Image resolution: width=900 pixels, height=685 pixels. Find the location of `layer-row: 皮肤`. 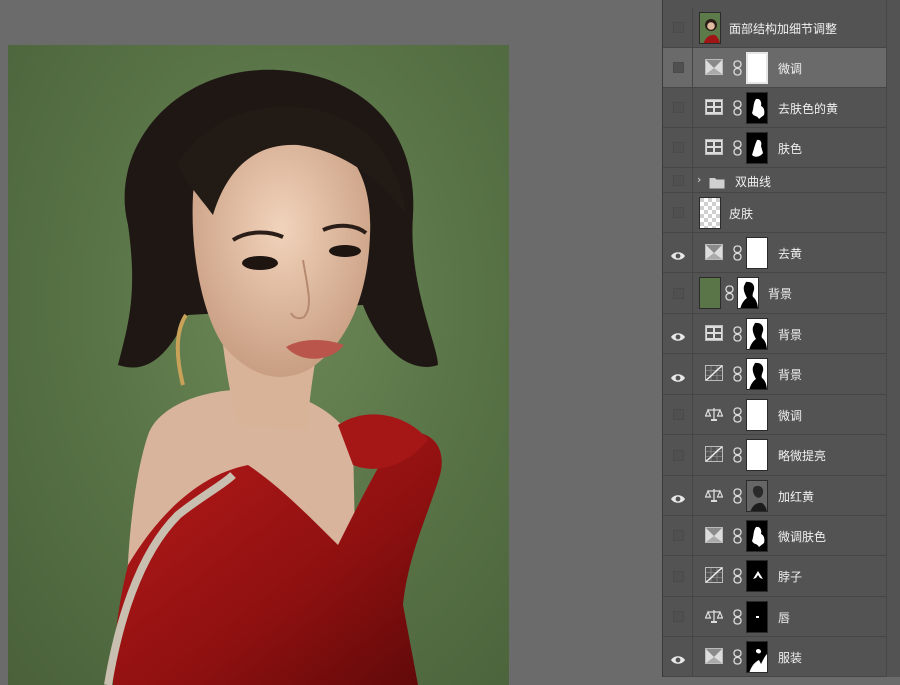

layer-row: 皮肤 is located at coordinates (774, 213).